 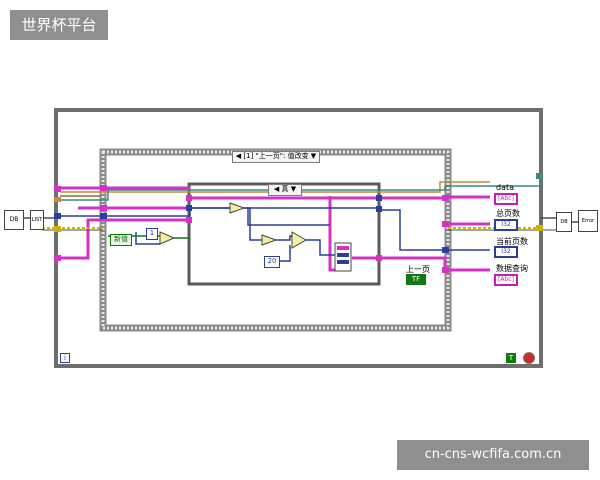 What do you see at coordinates (167, 238) in the screenshot?
I see `compare-node` at bounding box center [167, 238].